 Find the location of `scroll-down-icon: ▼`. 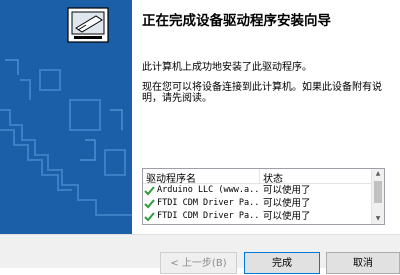

scroll-down-icon: ▼ is located at coordinates (378, 219).